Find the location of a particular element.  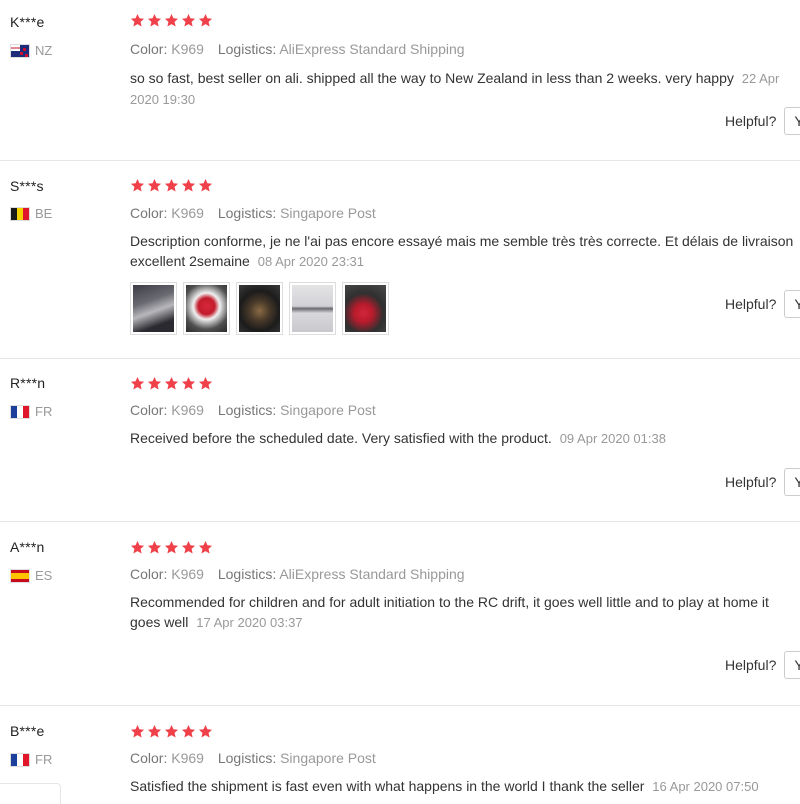

country-code: BE is located at coordinates (44, 213).